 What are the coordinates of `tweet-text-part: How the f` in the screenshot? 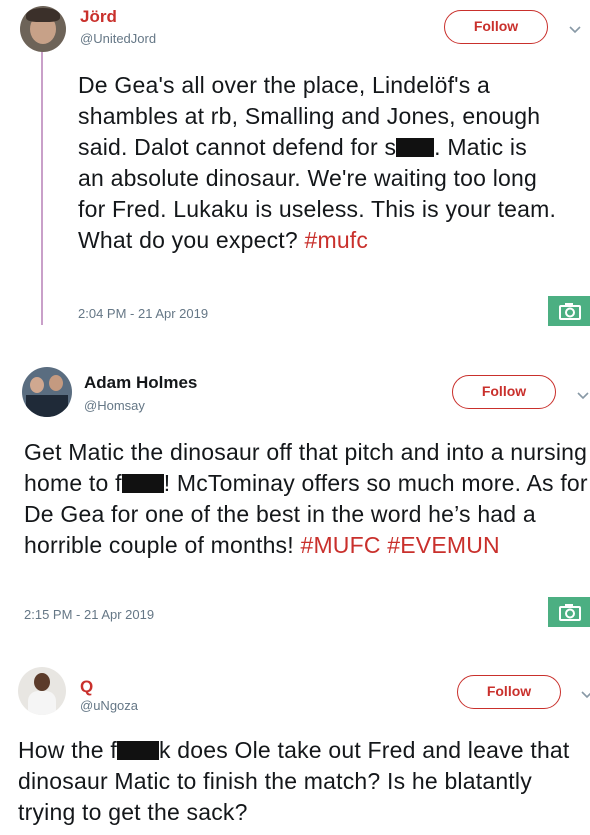 It's located at (67, 750).